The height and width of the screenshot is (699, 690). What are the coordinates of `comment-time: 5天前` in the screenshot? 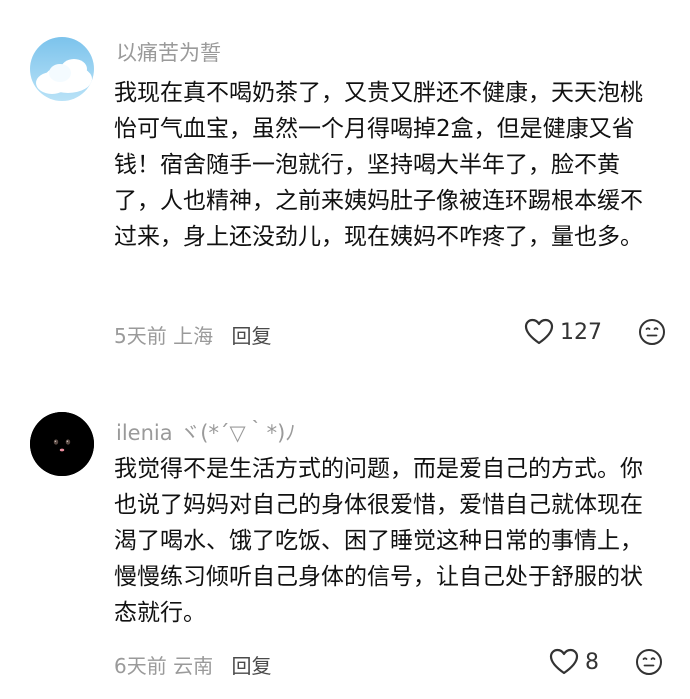 It's located at (140, 336).